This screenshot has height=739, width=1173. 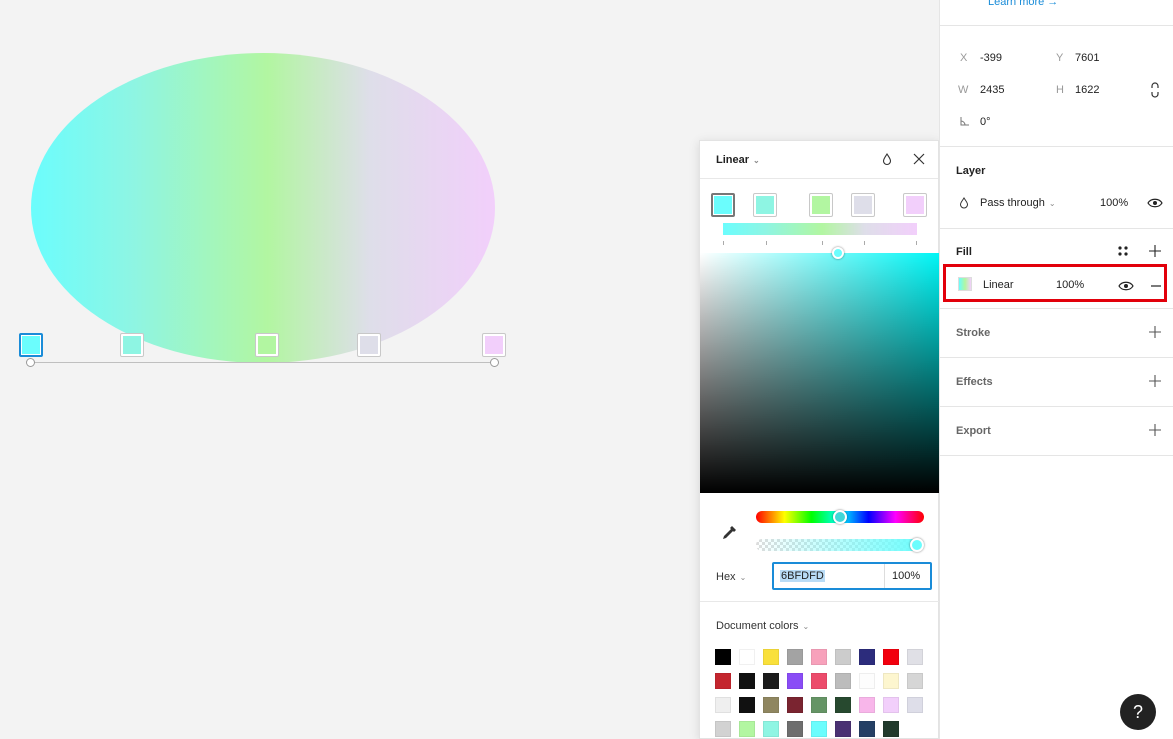 I want to click on hex-input: 6BFDFD, so click(x=802, y=576).